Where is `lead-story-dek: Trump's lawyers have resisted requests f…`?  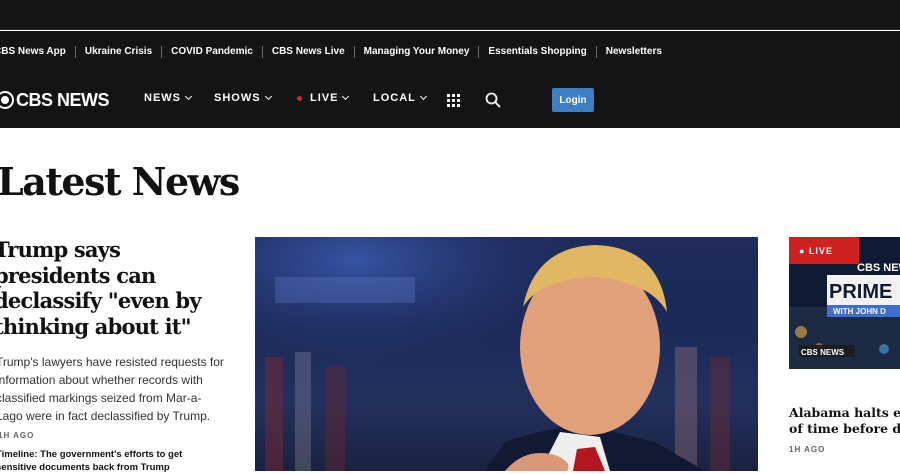
lead-story-dek: Trump's lawyers have resisted requests f… is located at coordinates (112, 389).